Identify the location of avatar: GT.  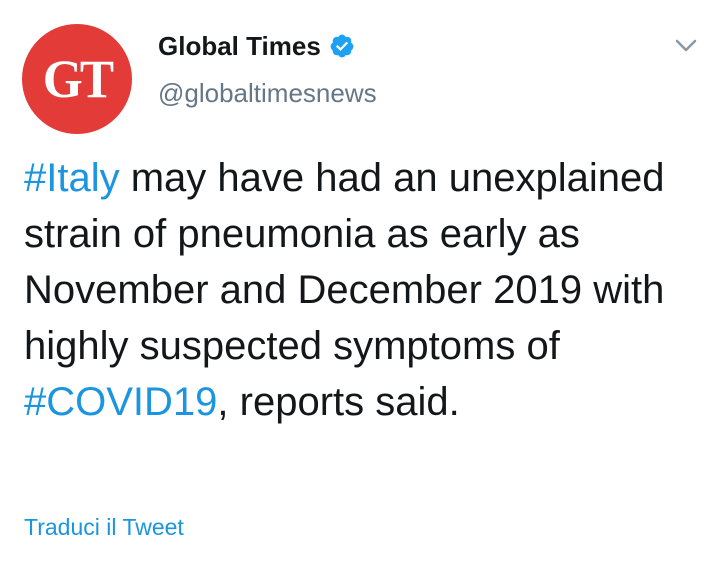
(77, 79).